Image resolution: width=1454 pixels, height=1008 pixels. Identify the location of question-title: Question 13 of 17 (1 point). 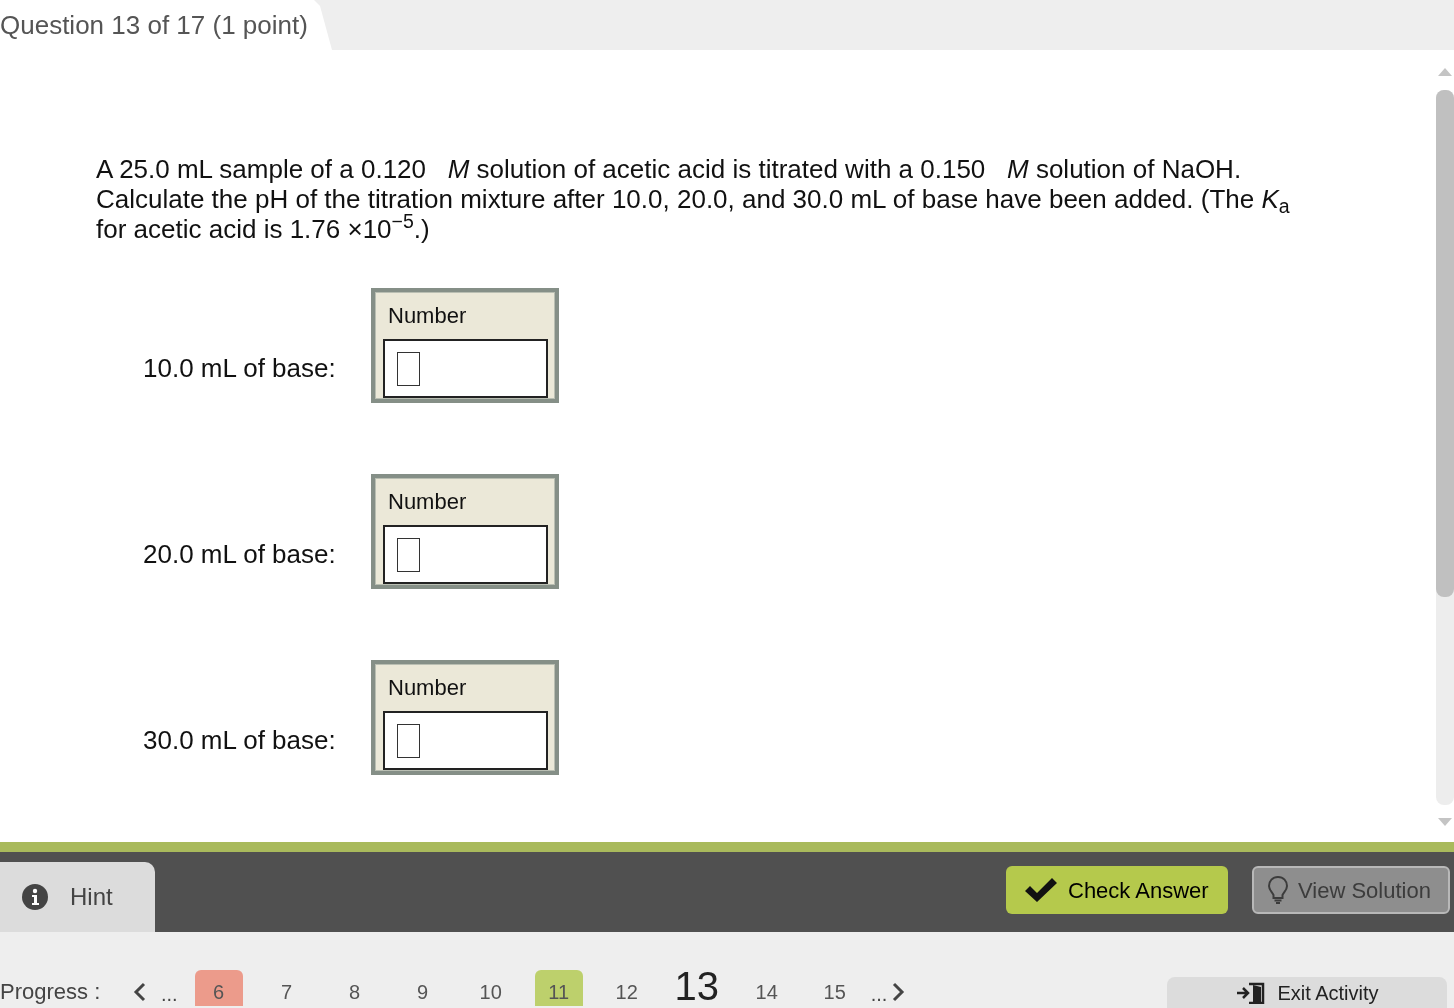
(154, 25).